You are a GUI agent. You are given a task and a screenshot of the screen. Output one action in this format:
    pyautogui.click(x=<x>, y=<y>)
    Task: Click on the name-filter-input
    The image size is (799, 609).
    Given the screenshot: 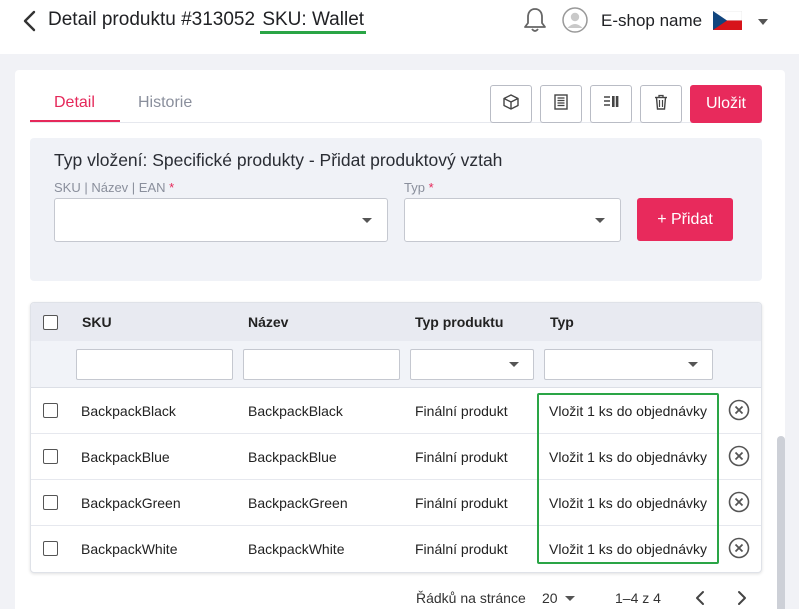 What is the action you would take?
    pyautogui.click(x=321, y=364)
    